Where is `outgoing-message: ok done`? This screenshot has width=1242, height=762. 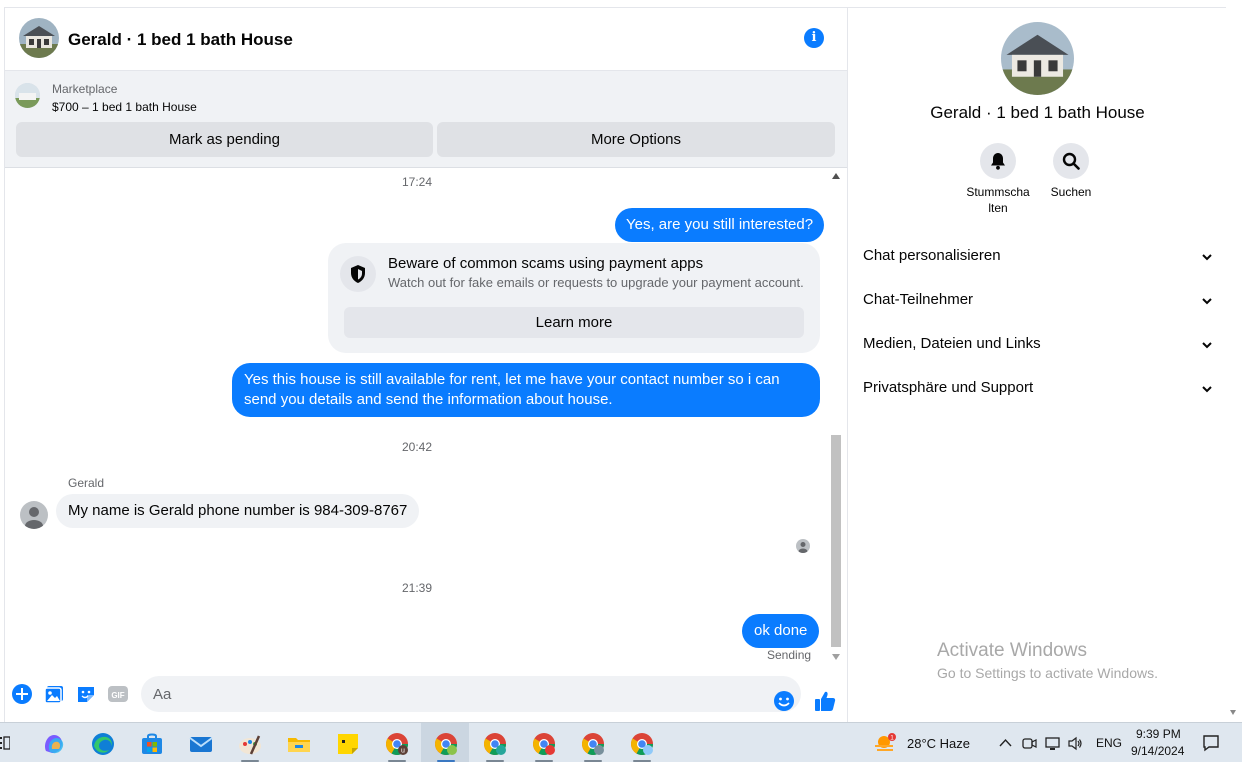 outgoing-message: ok done is located at coordinates (781, 631).